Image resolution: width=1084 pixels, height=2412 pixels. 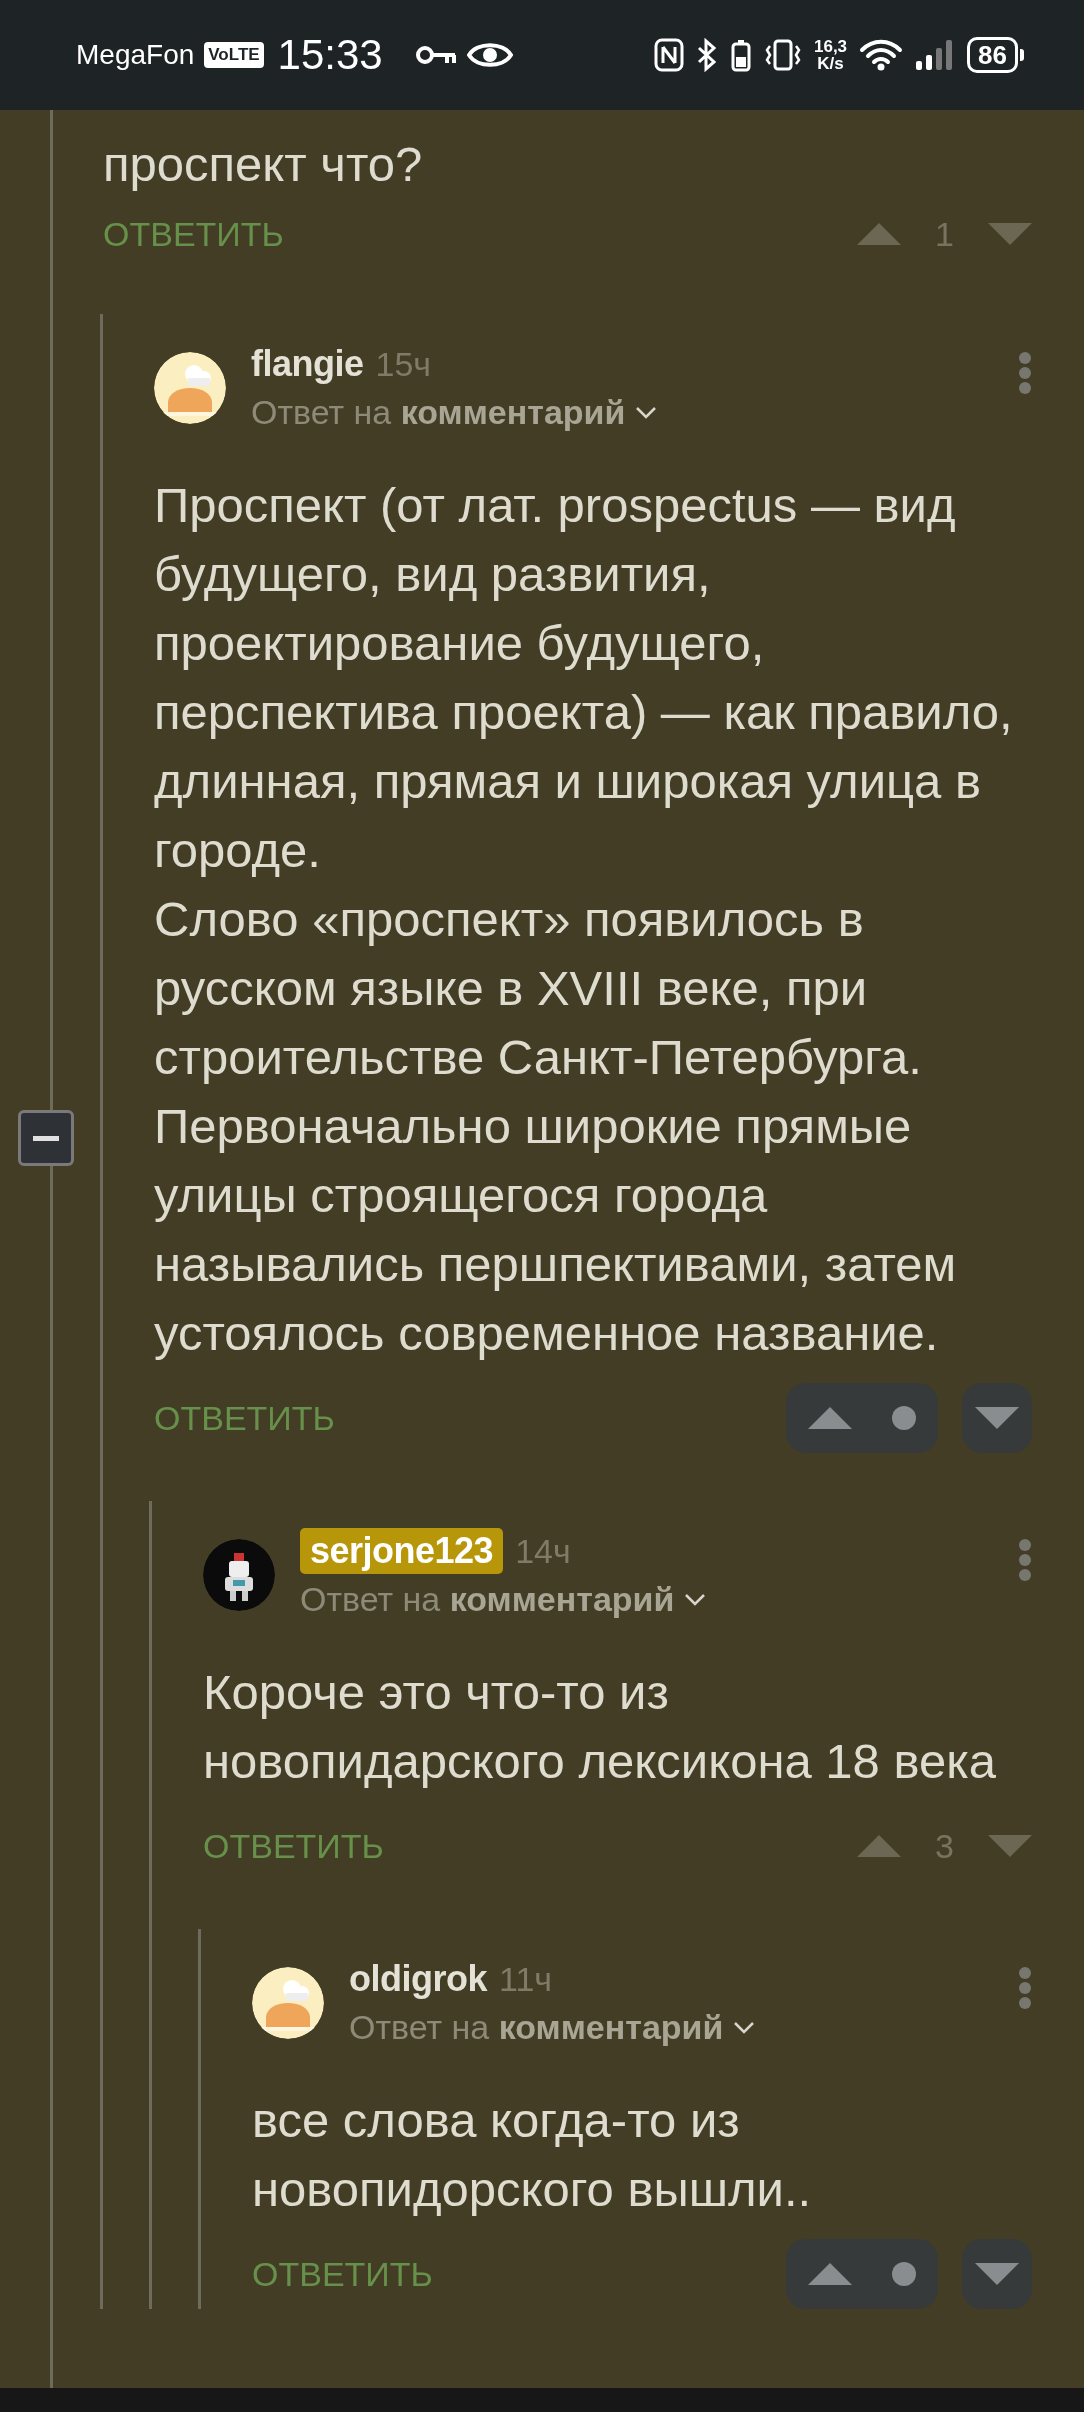 What do you see at coordinates (995, 55) in the screenshot?
I see `battery-indicator: 86` at bounding box center [995, 55].